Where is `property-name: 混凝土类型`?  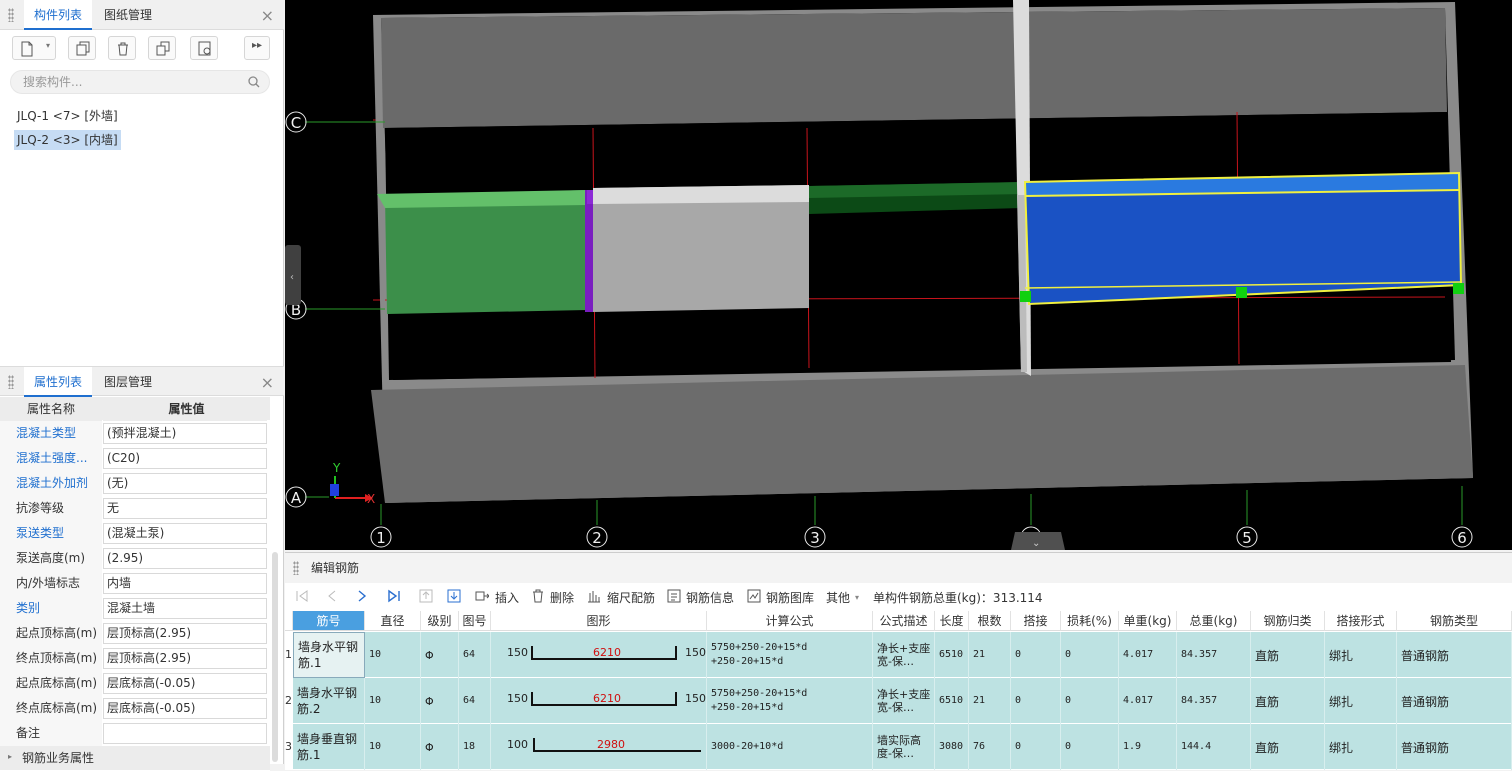
property-name: 混凝土类型 is located at coordinates (51, 433).